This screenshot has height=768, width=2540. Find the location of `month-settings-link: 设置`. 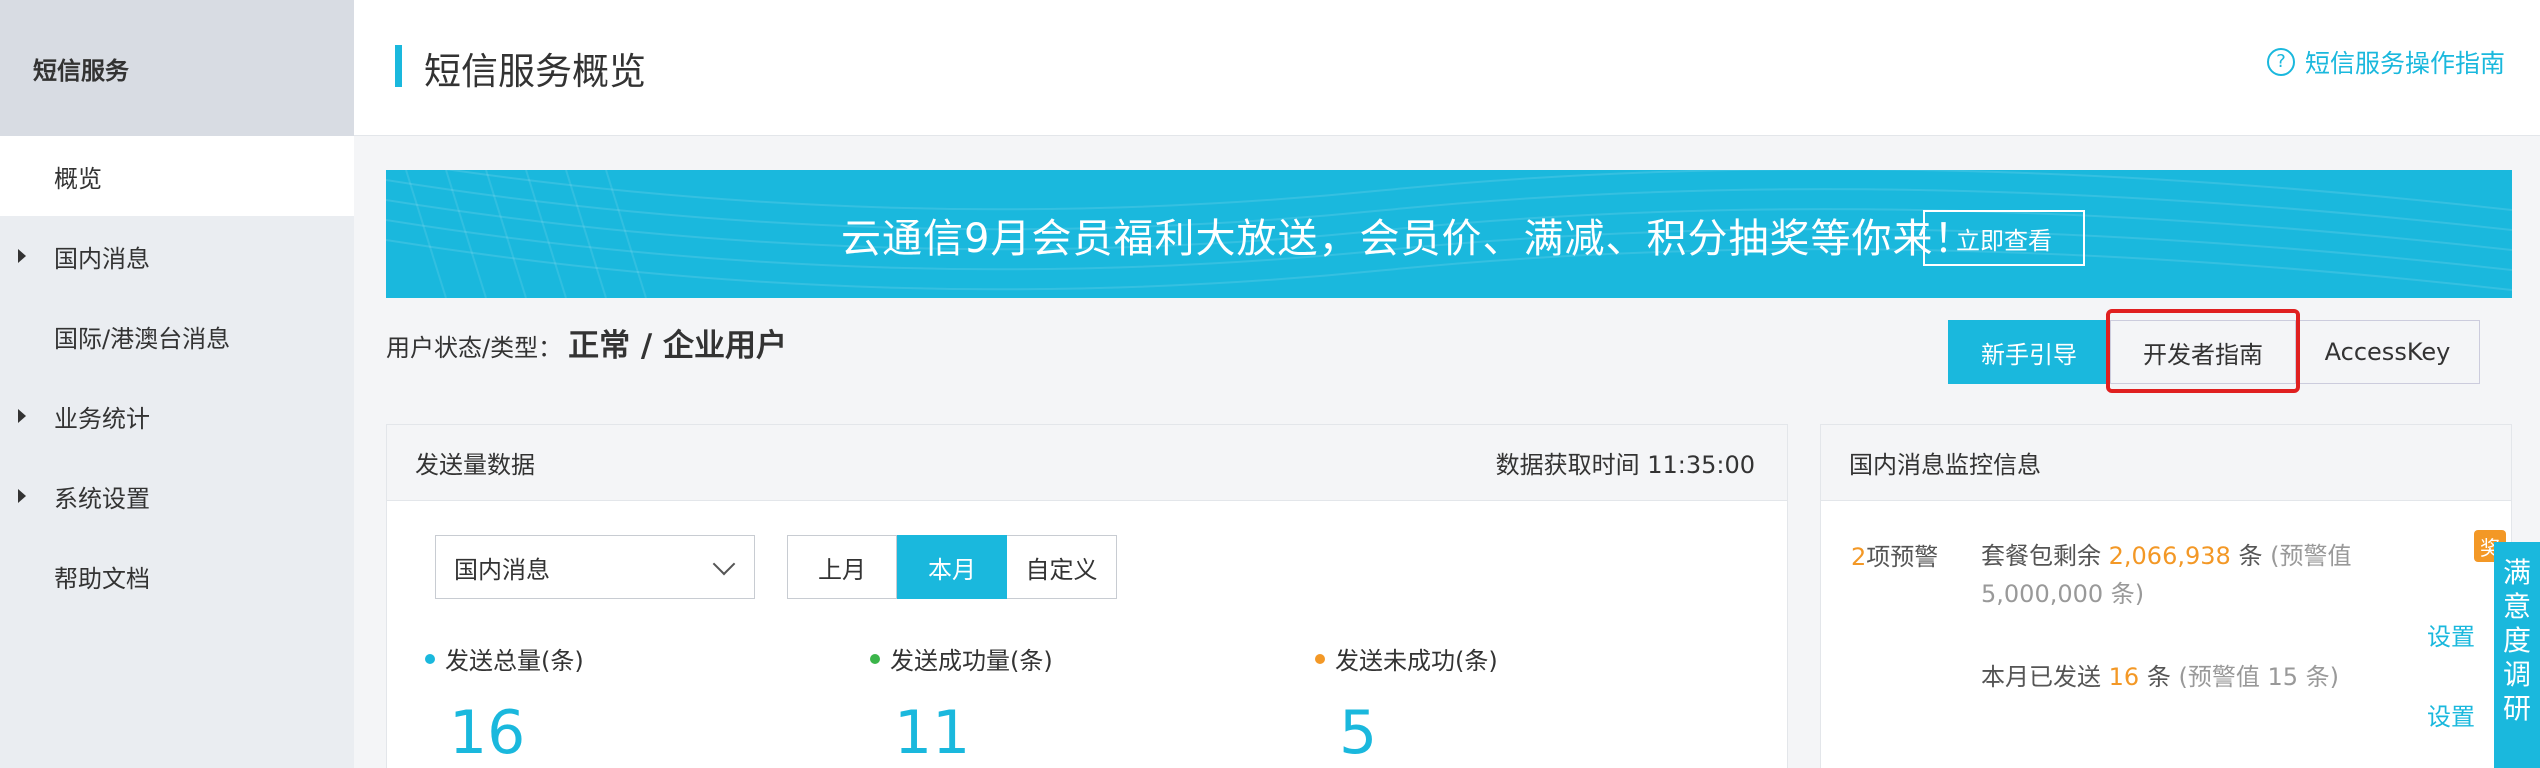

month-settings-link: 设置 is located at coordinates (2451, 714).